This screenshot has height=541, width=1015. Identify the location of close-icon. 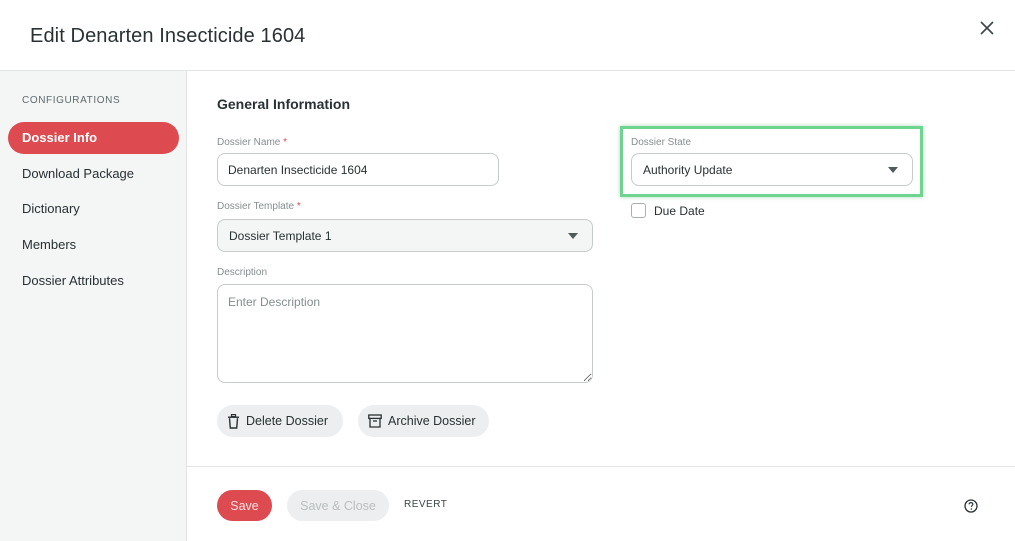
(987, 28).